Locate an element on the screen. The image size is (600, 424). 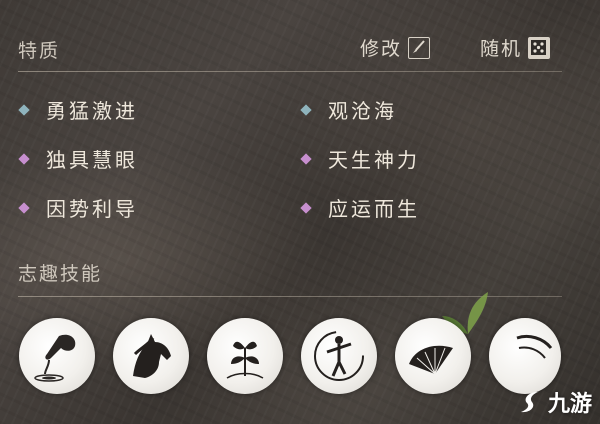
horse-icon is located at coordinates (152, 356).